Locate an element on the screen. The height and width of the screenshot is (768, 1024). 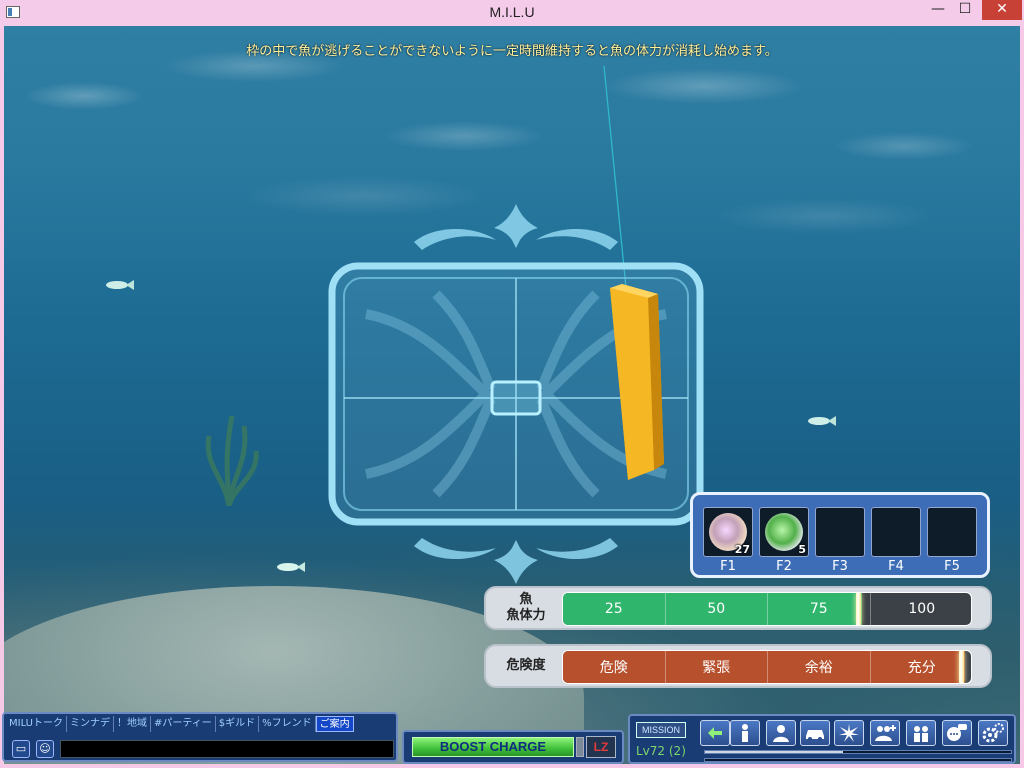
danger-marker is located at coordinates (961, 667).